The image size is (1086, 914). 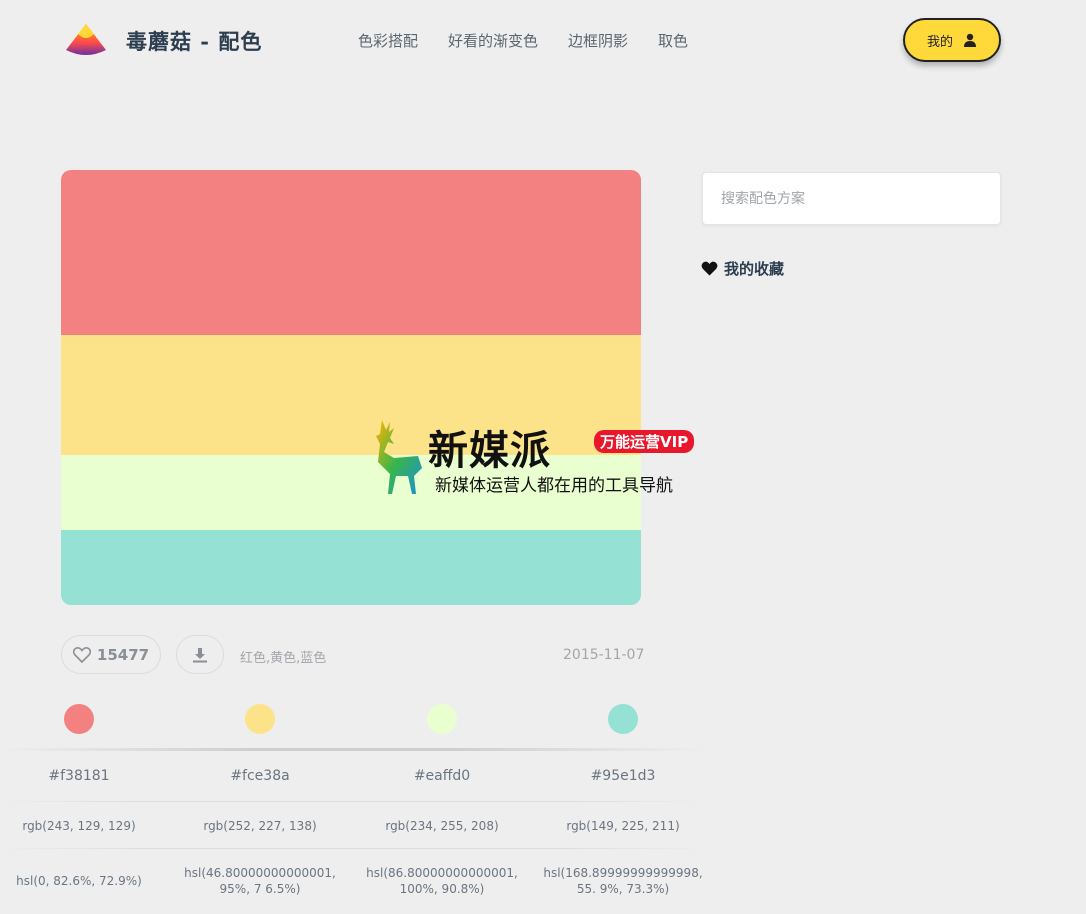 What do you see at coordinates (673, 40) in the screenshot?
I see `nav-color-picker: 取色` at bounding box center [673, 40].